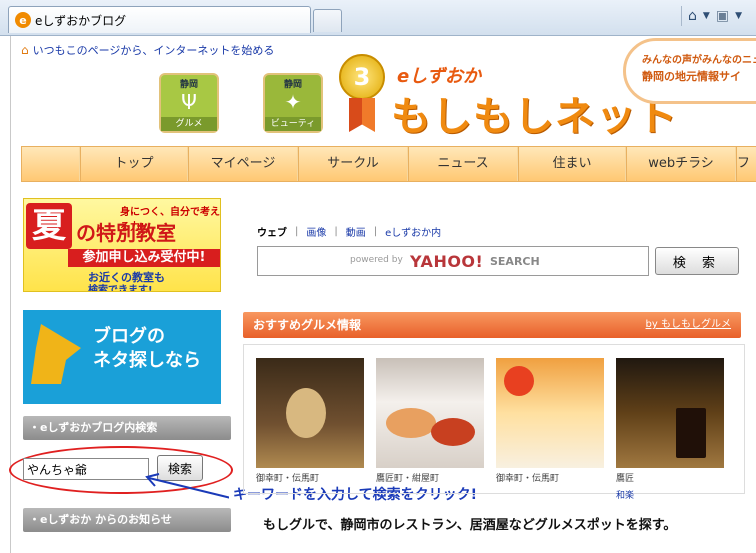 This screenshot has width=756, height=553. What do you see at coordinates (272, 231) in the screenshot?
I see `tab-web: ウェブ` at bounding box center [272, 231].